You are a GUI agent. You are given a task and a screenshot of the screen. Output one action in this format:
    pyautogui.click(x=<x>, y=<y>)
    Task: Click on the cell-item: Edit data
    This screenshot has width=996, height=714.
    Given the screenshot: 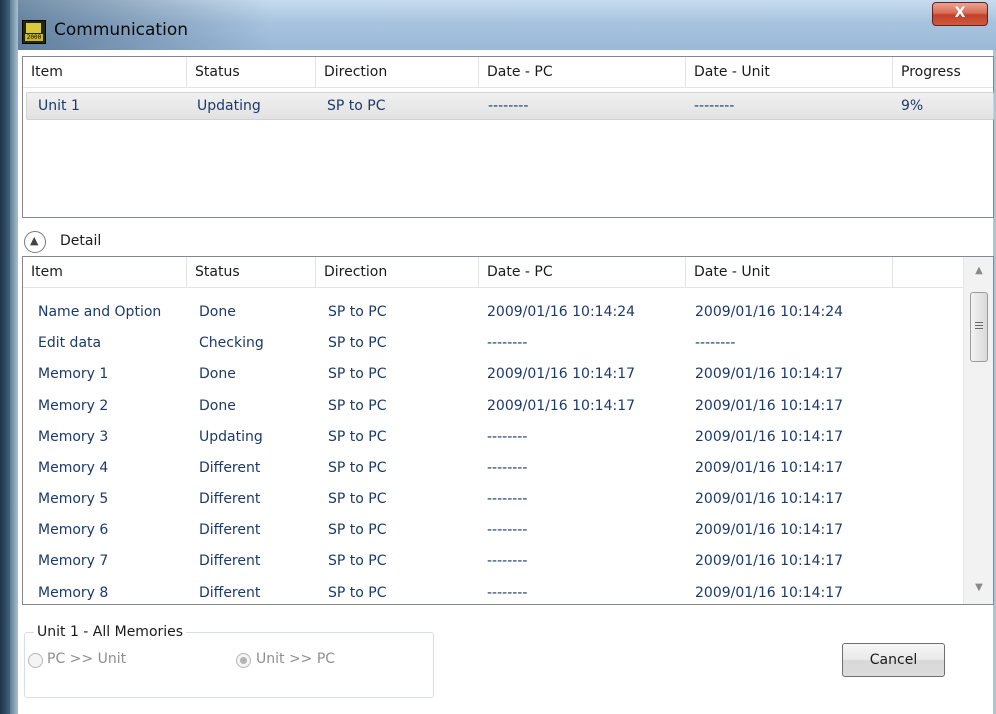 What is the action you would take?
    pyautogui.click(x=70, y=343)
    